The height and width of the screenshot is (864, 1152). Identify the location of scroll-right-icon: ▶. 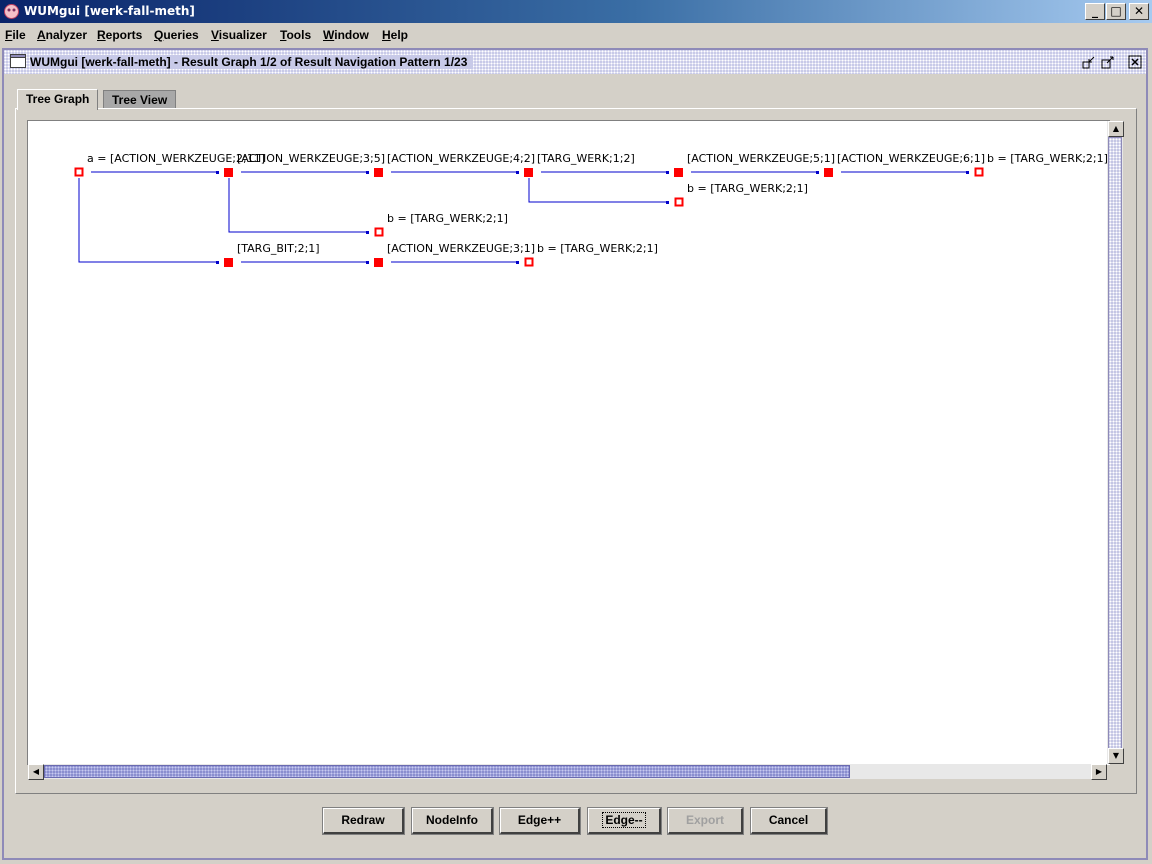
(1099, 772).